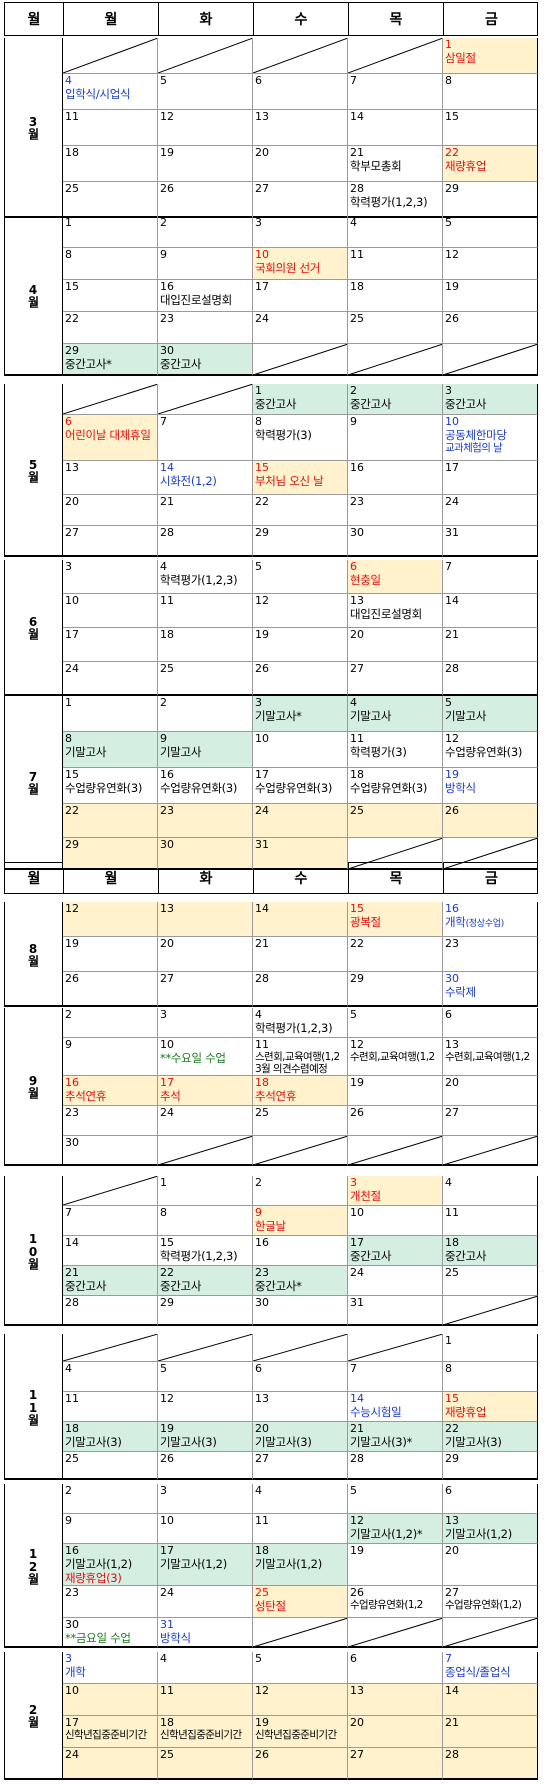 This screenshot has height=1784, width=552. I want to click on day-number: 18, so click(167, 1722).